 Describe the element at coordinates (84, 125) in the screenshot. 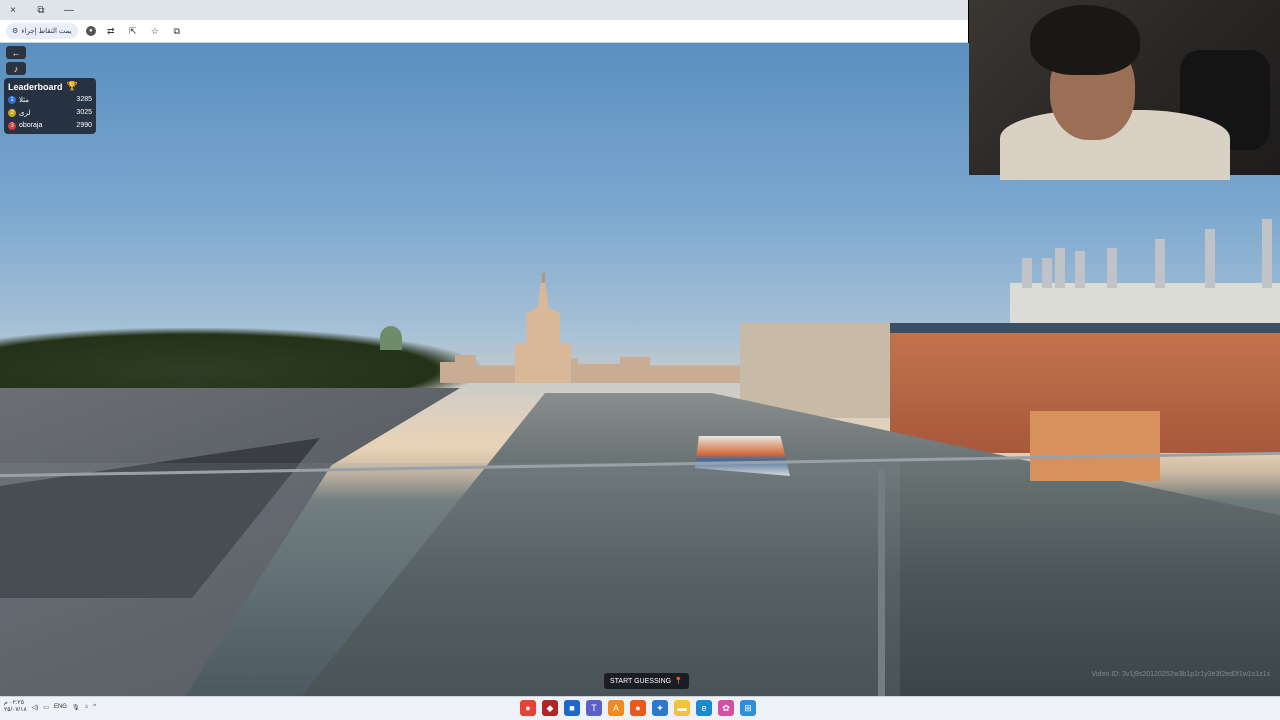

I see `player-score: 2990` at that location.